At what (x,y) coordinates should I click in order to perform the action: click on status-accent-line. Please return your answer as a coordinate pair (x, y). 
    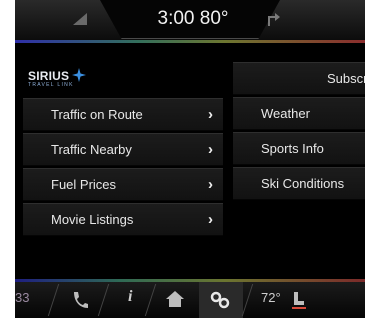
    Looking at the image, I should click on (190, 41).